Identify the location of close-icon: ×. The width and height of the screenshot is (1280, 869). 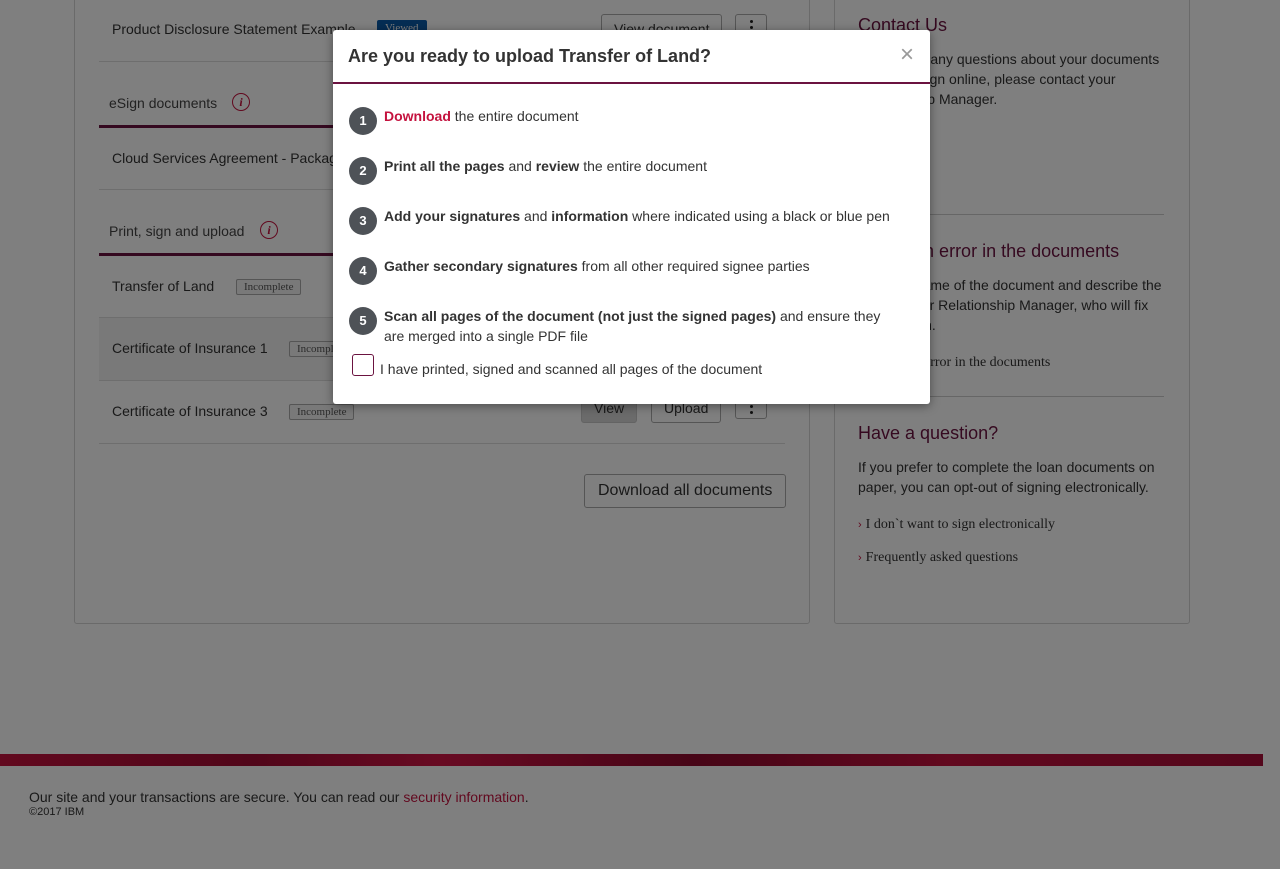
(907, 55).